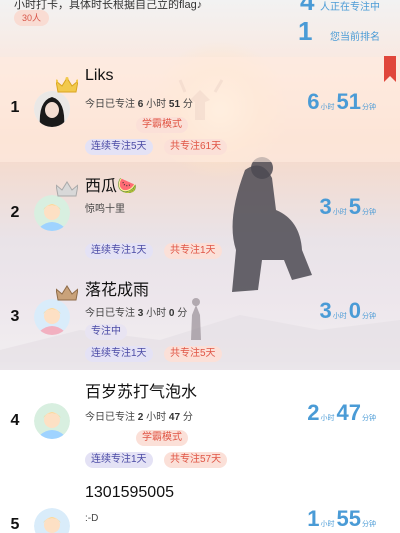 Image resolution: width=400 pixels, height=533 pixels. I want to click on streak-badge: 连续专注5天, so click(119, 147).